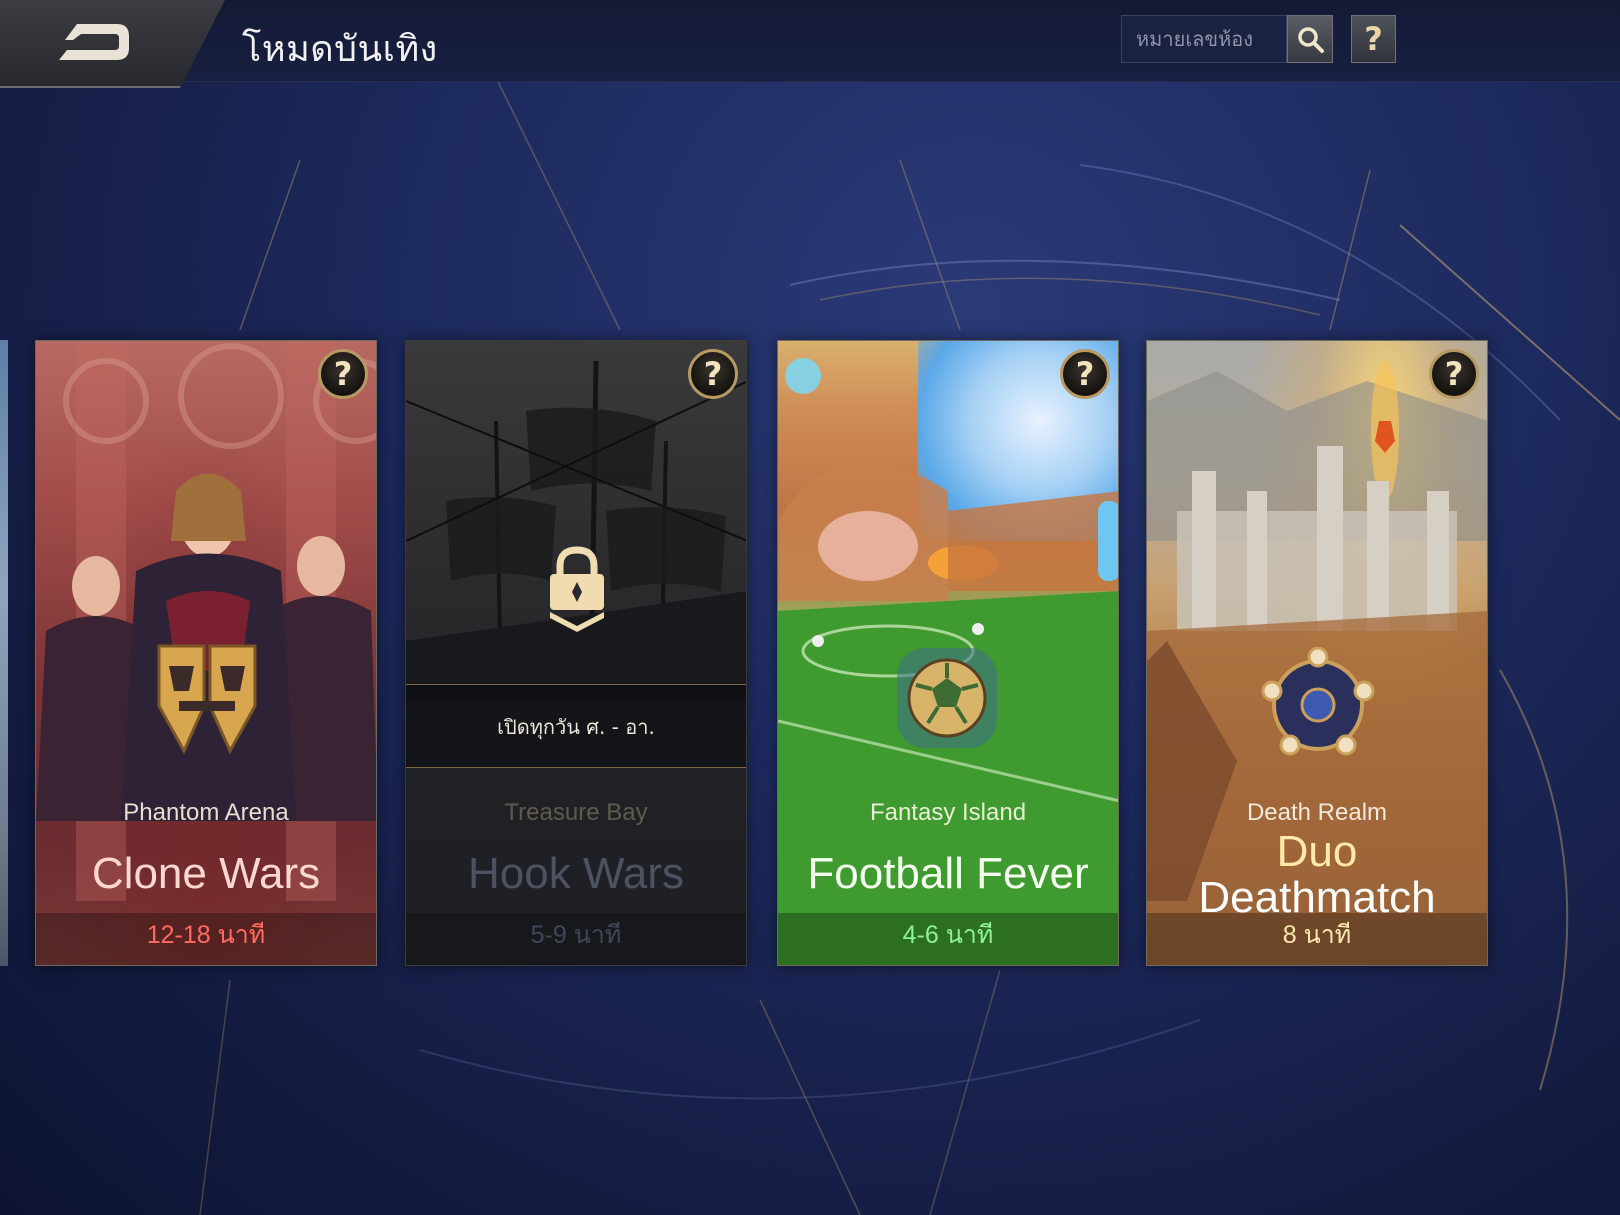 The width and height of the screenshot is (1620, 1215). Describe the element at coordinates (948, 812) in the screenshot. I see `card-subtitle: Fantasy Island` at that location.